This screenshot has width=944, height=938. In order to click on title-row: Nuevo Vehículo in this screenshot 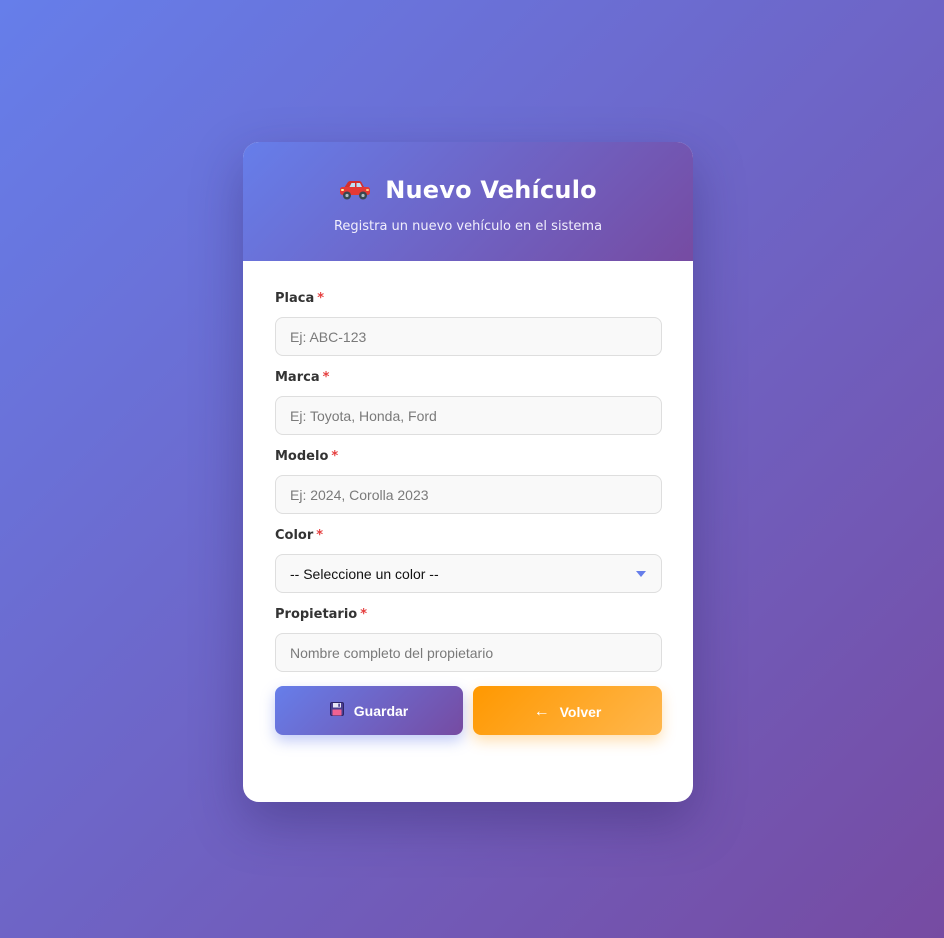, I will do `click(468, 190)`.